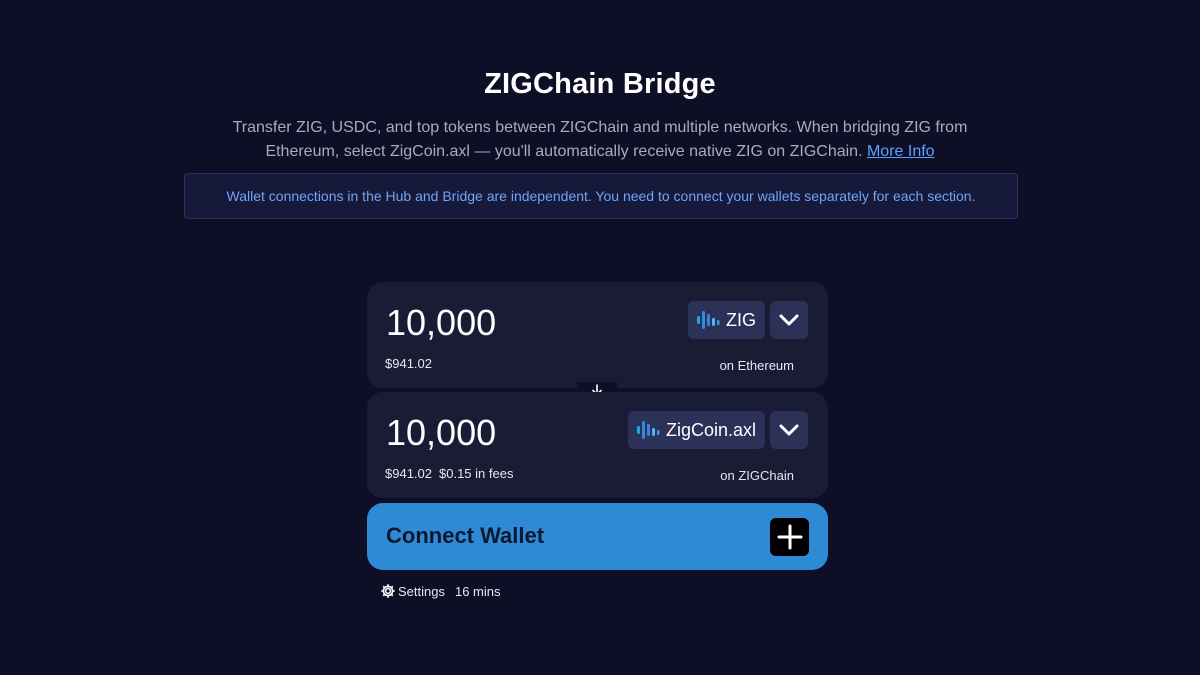 The width and height of the screenshot is (1200, 675). What do you see at coordinates (441, 323) in the screenshot?
I see `from-amount-input: 10,000` at bounding box center [441, 323].